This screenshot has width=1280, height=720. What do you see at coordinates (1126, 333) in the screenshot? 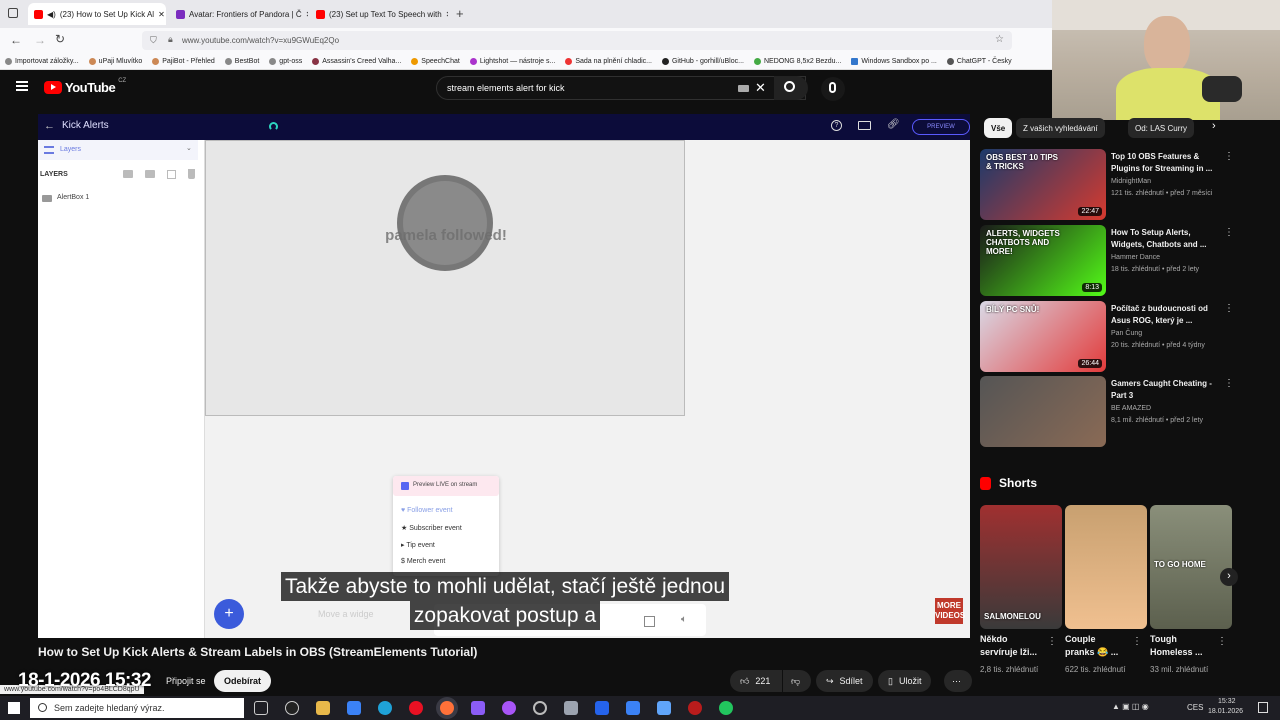
I see `channel-name: Pan Čung` at bounding box center [1126, 333].